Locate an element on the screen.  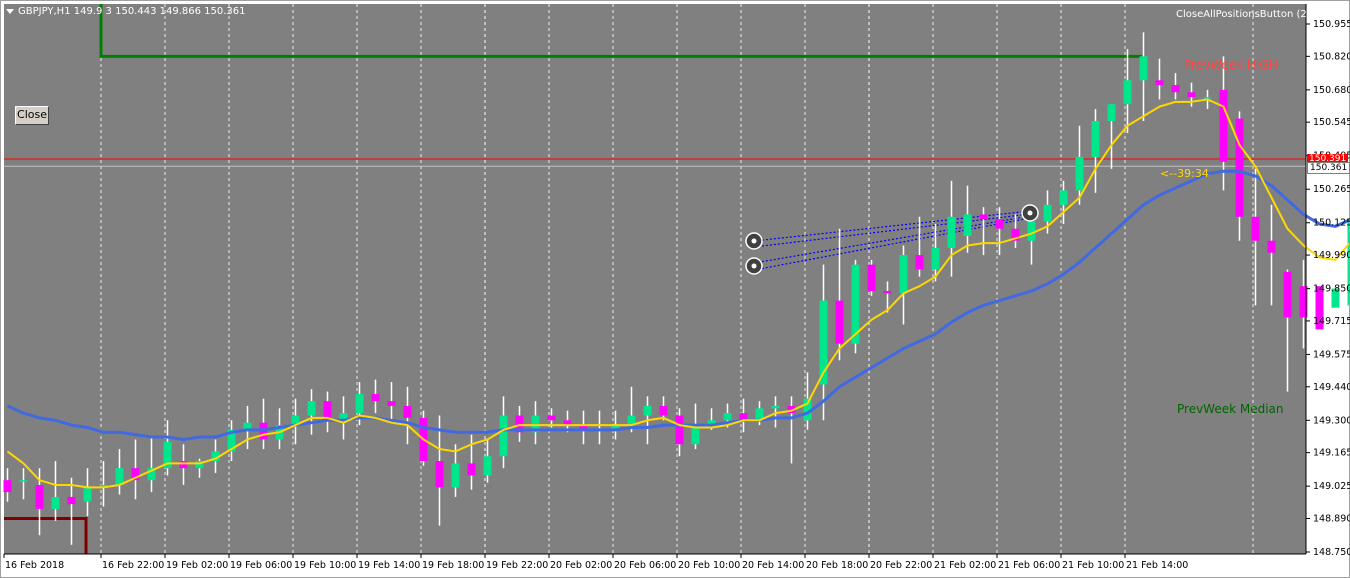
time-tick-label: 20 Feb 18:00 is located at coordinates (837, 565).